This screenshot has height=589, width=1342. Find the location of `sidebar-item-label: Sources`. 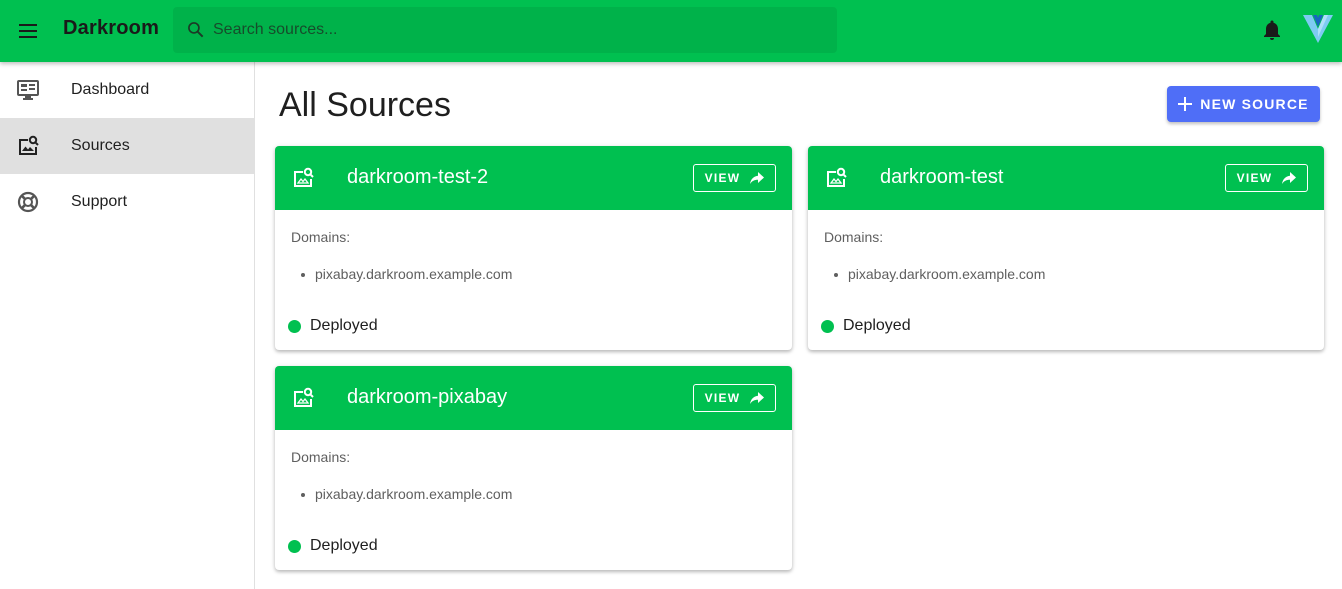

sidebar-item-label: Sources is located at coordinates (100, 145).